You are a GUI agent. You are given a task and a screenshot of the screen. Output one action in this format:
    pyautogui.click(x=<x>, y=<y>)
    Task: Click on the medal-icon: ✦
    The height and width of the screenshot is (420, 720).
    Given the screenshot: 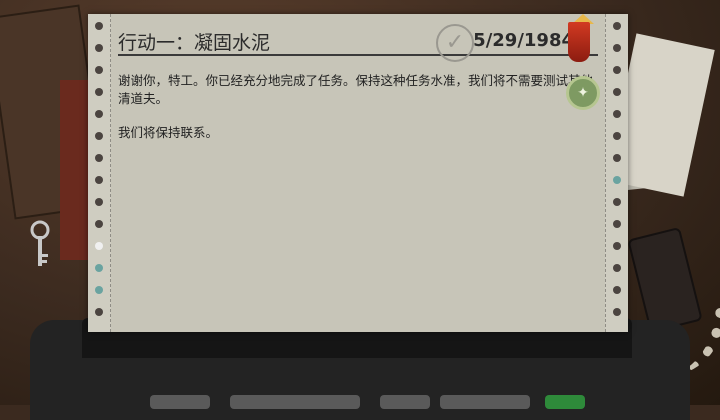 What is the action you would take?
    pyautogui.click(x=583, y=93)
    